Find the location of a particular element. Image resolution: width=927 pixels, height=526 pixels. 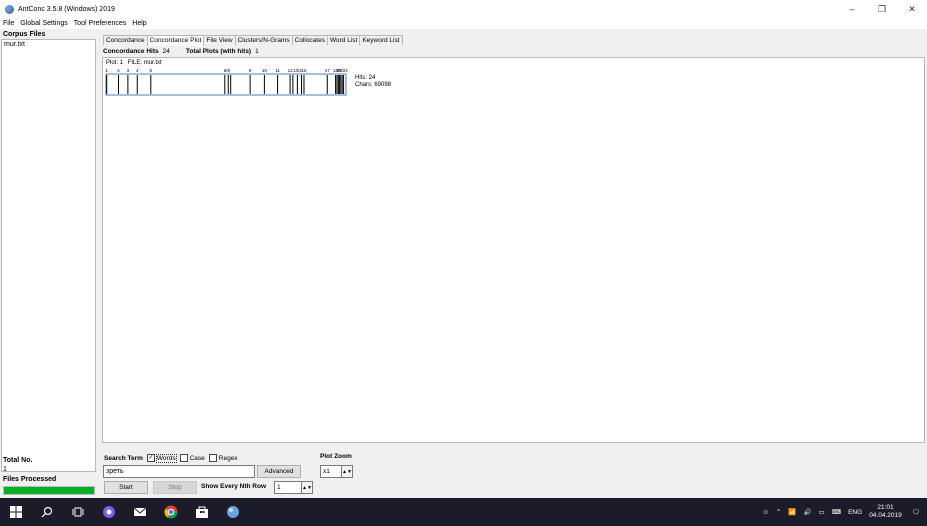

tab-keyword-list: Keyword List is located at coordinates (381, 40).